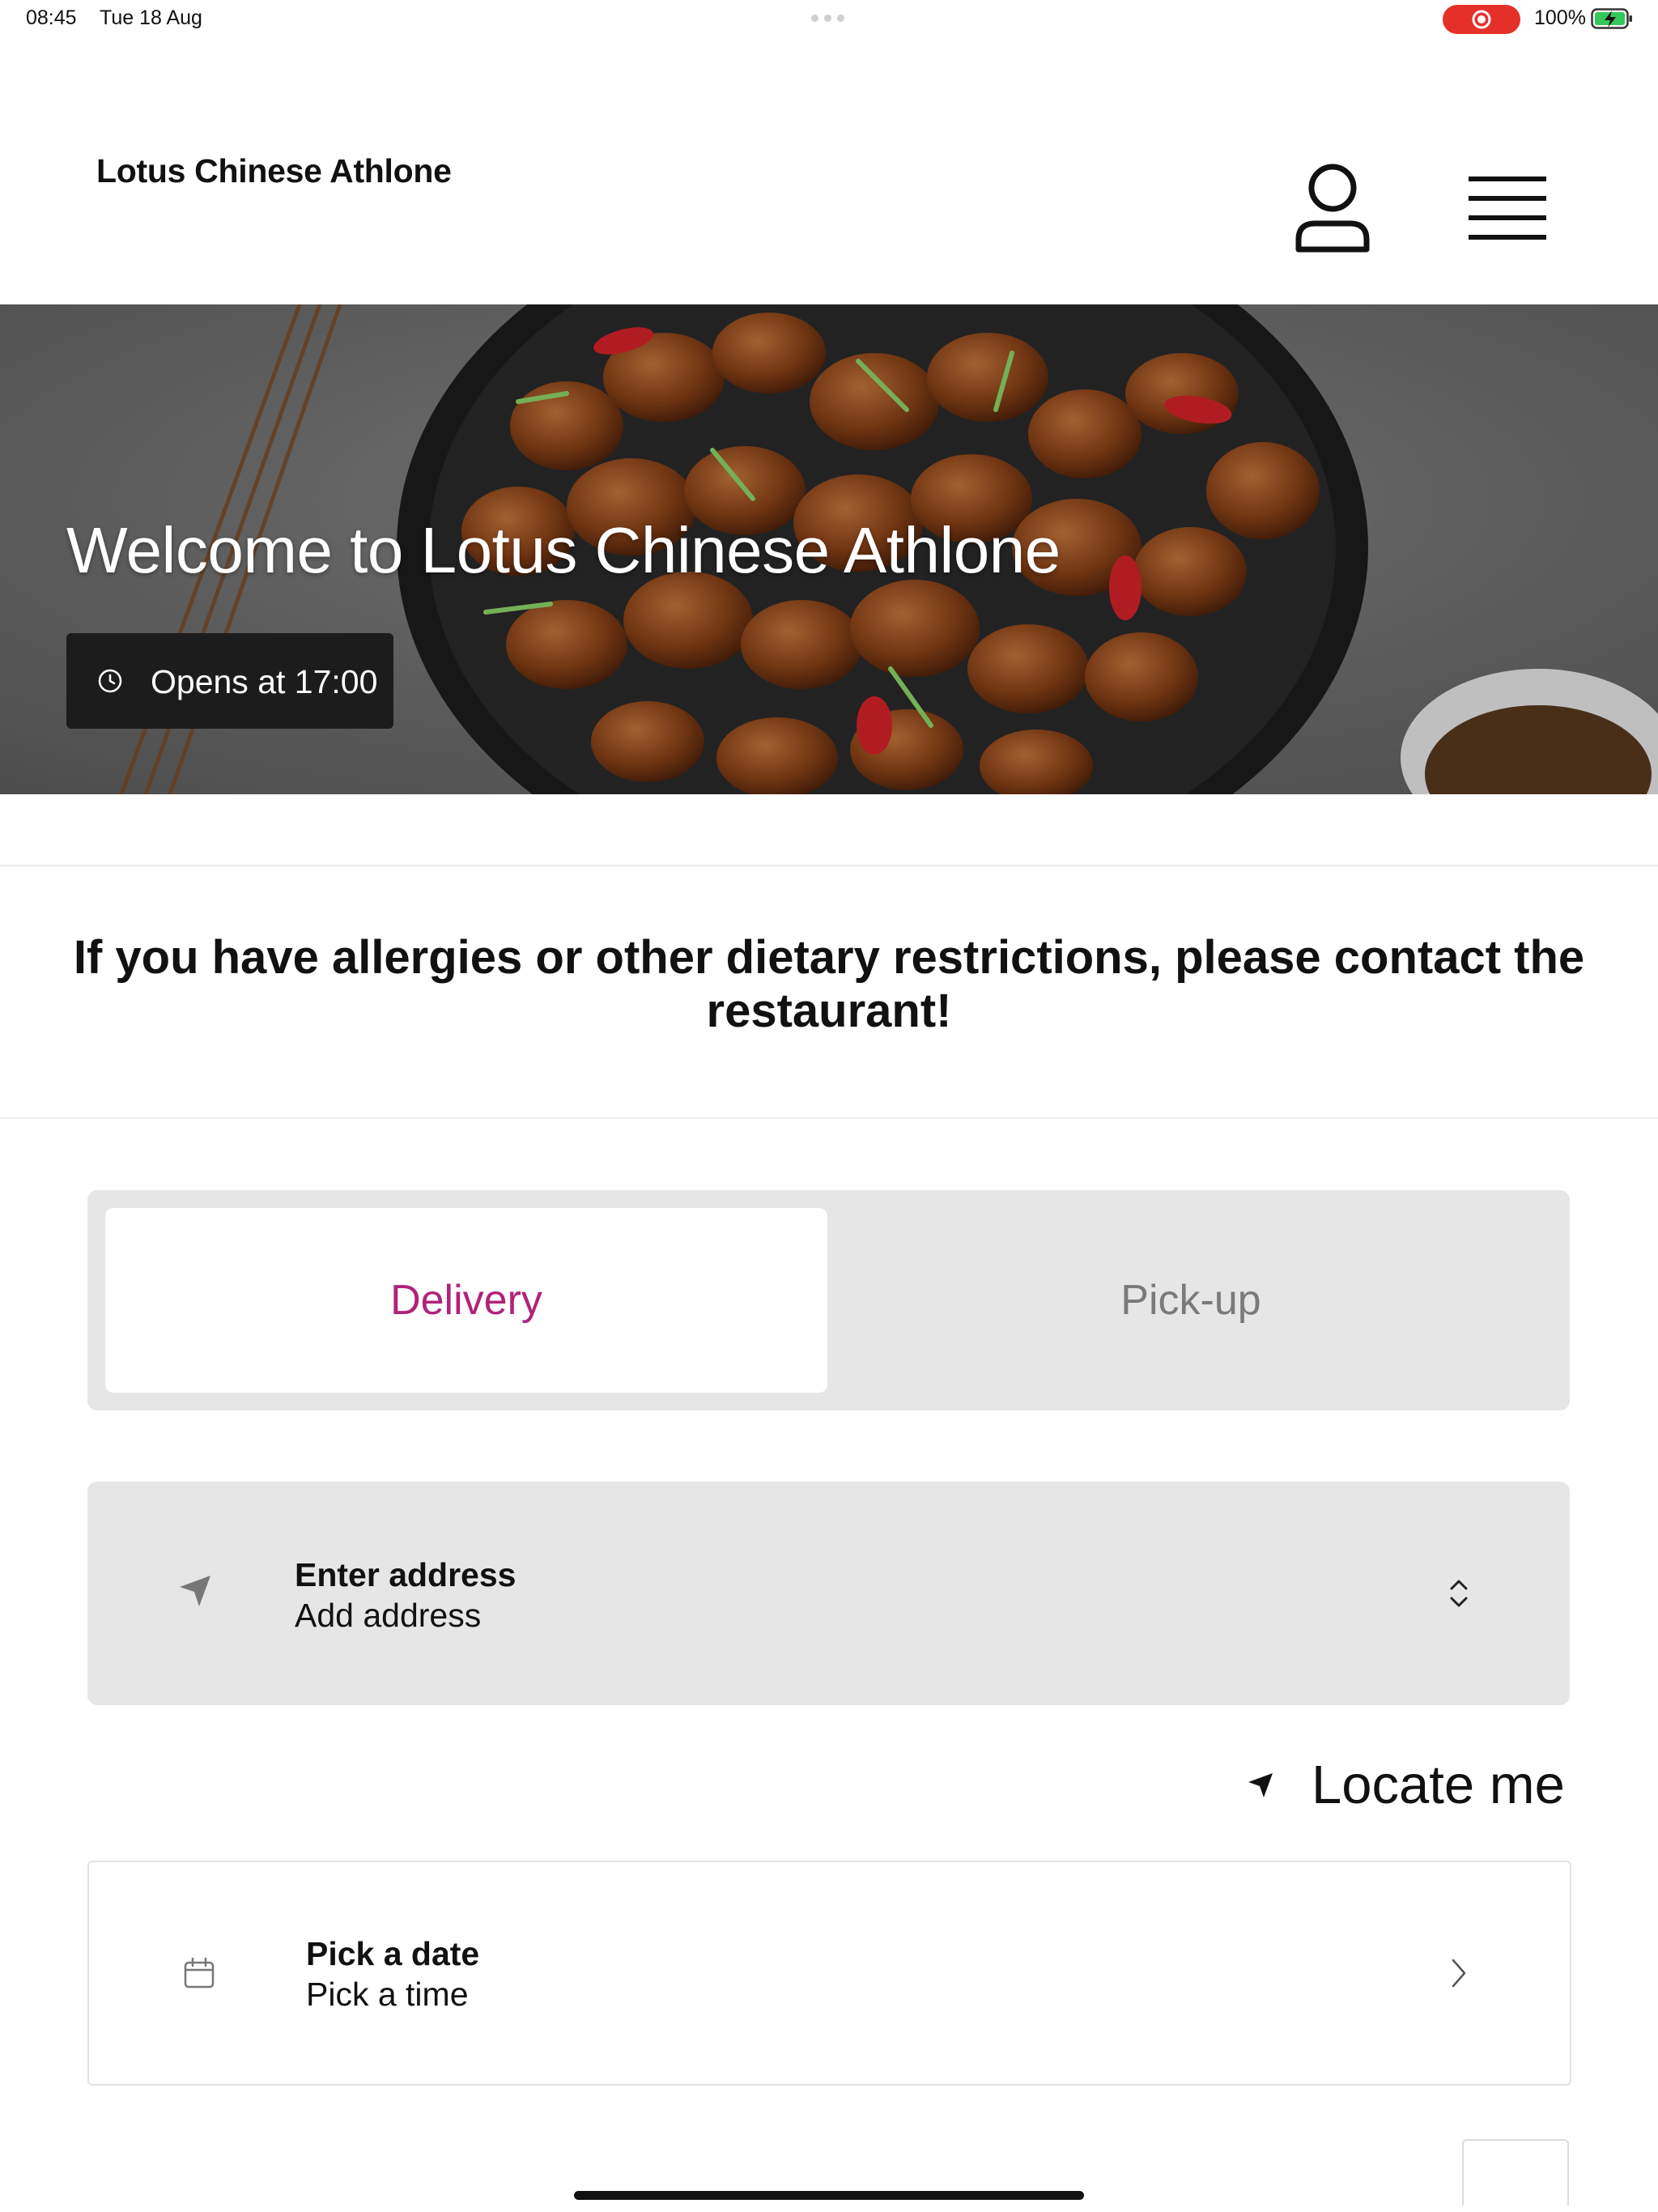  I want to click on status-bar: 08:45 Tue 18 Aug 100%, so click(829, 19).